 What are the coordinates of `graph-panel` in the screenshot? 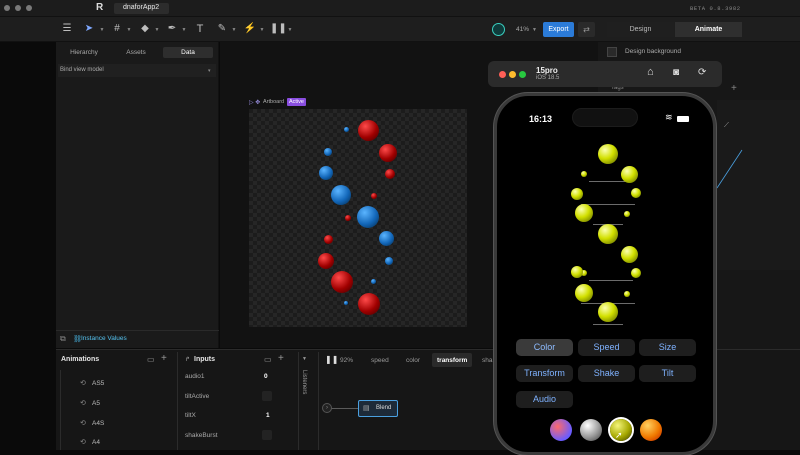 It's located at (758, 185).